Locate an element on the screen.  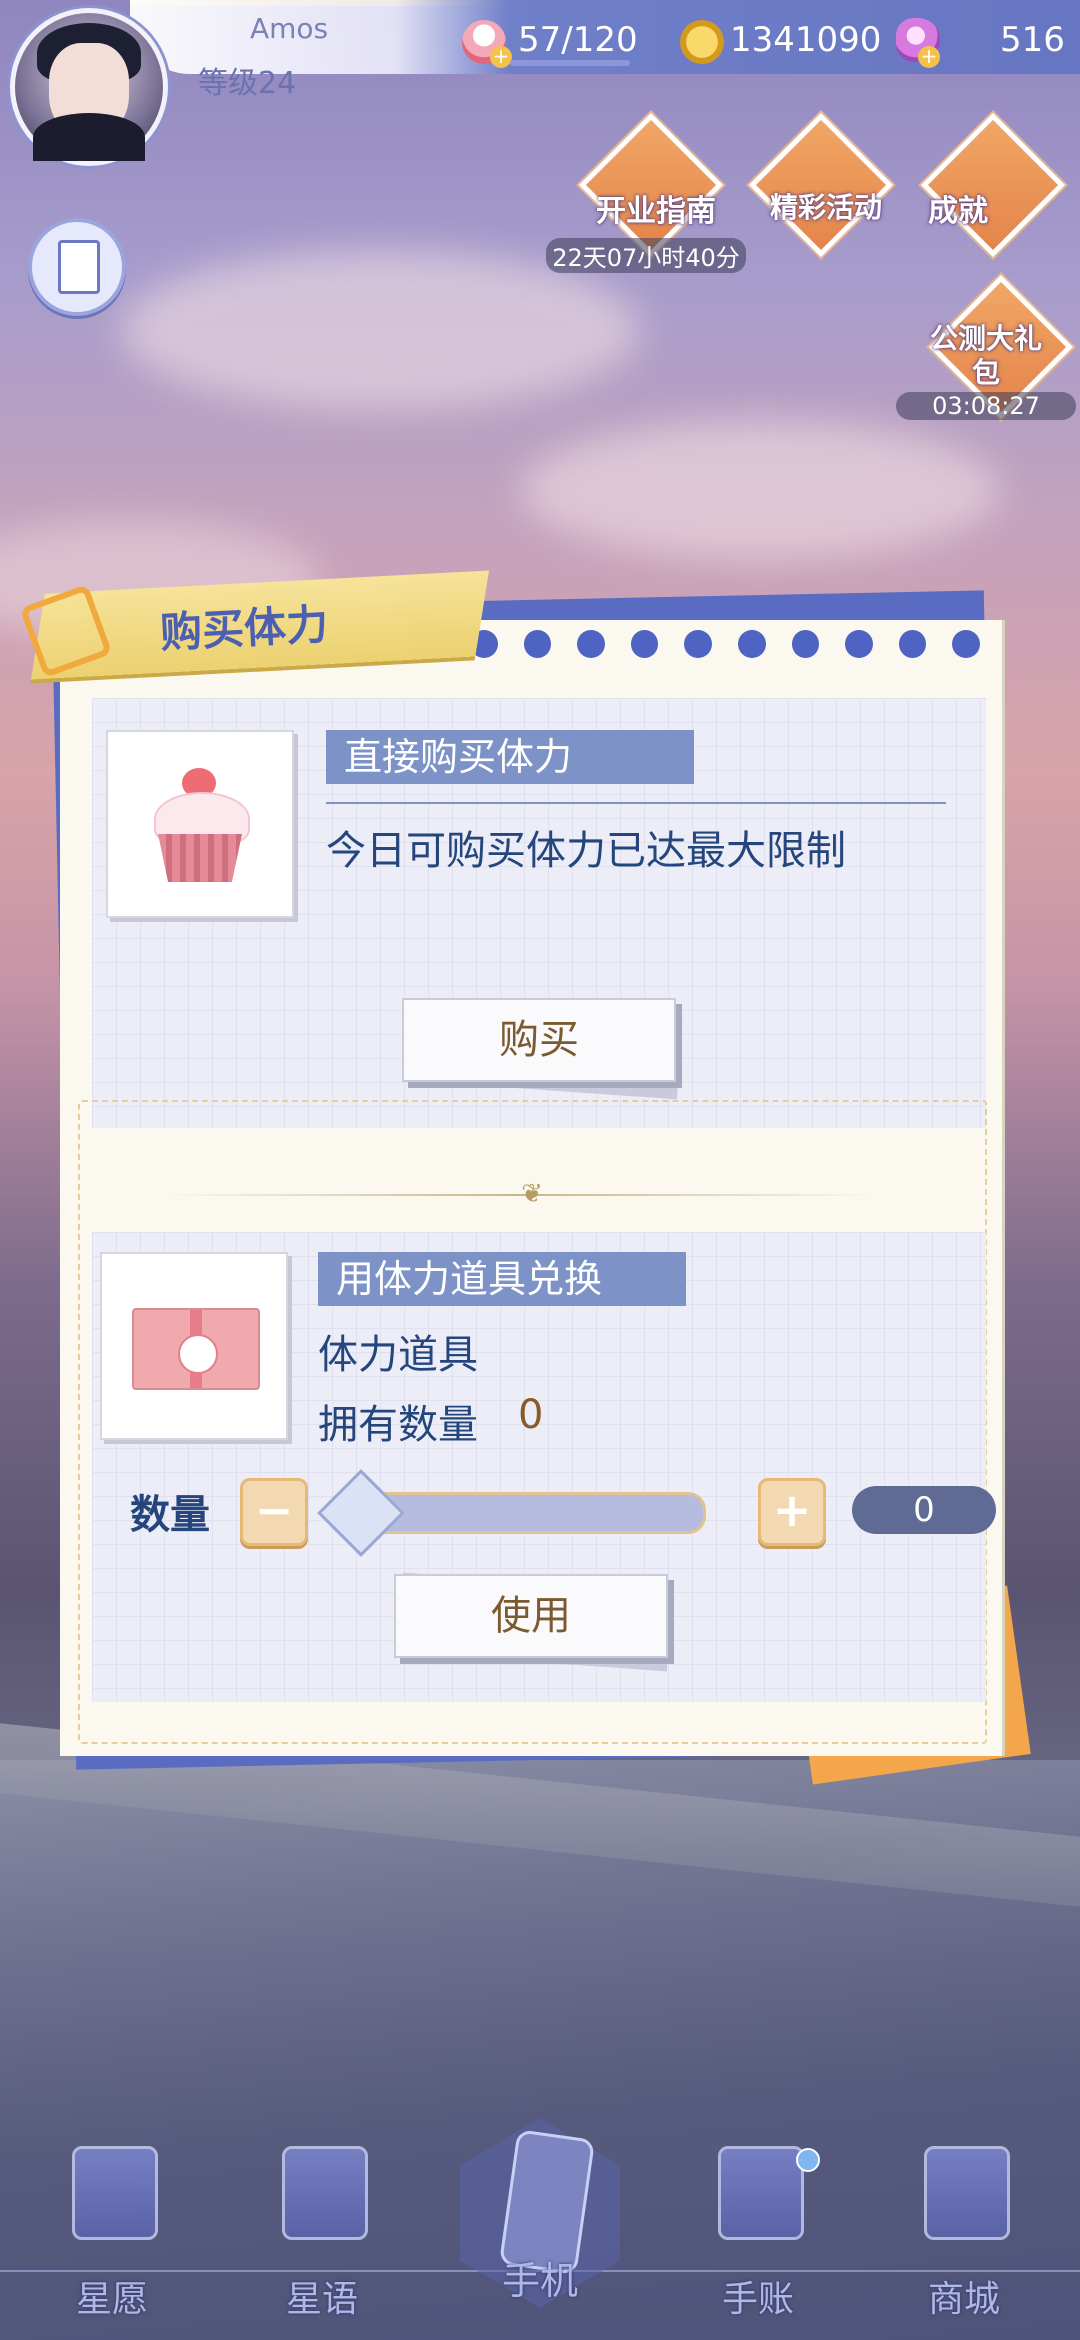
nav-label: 手机 is located at coordinates (539, 2281).